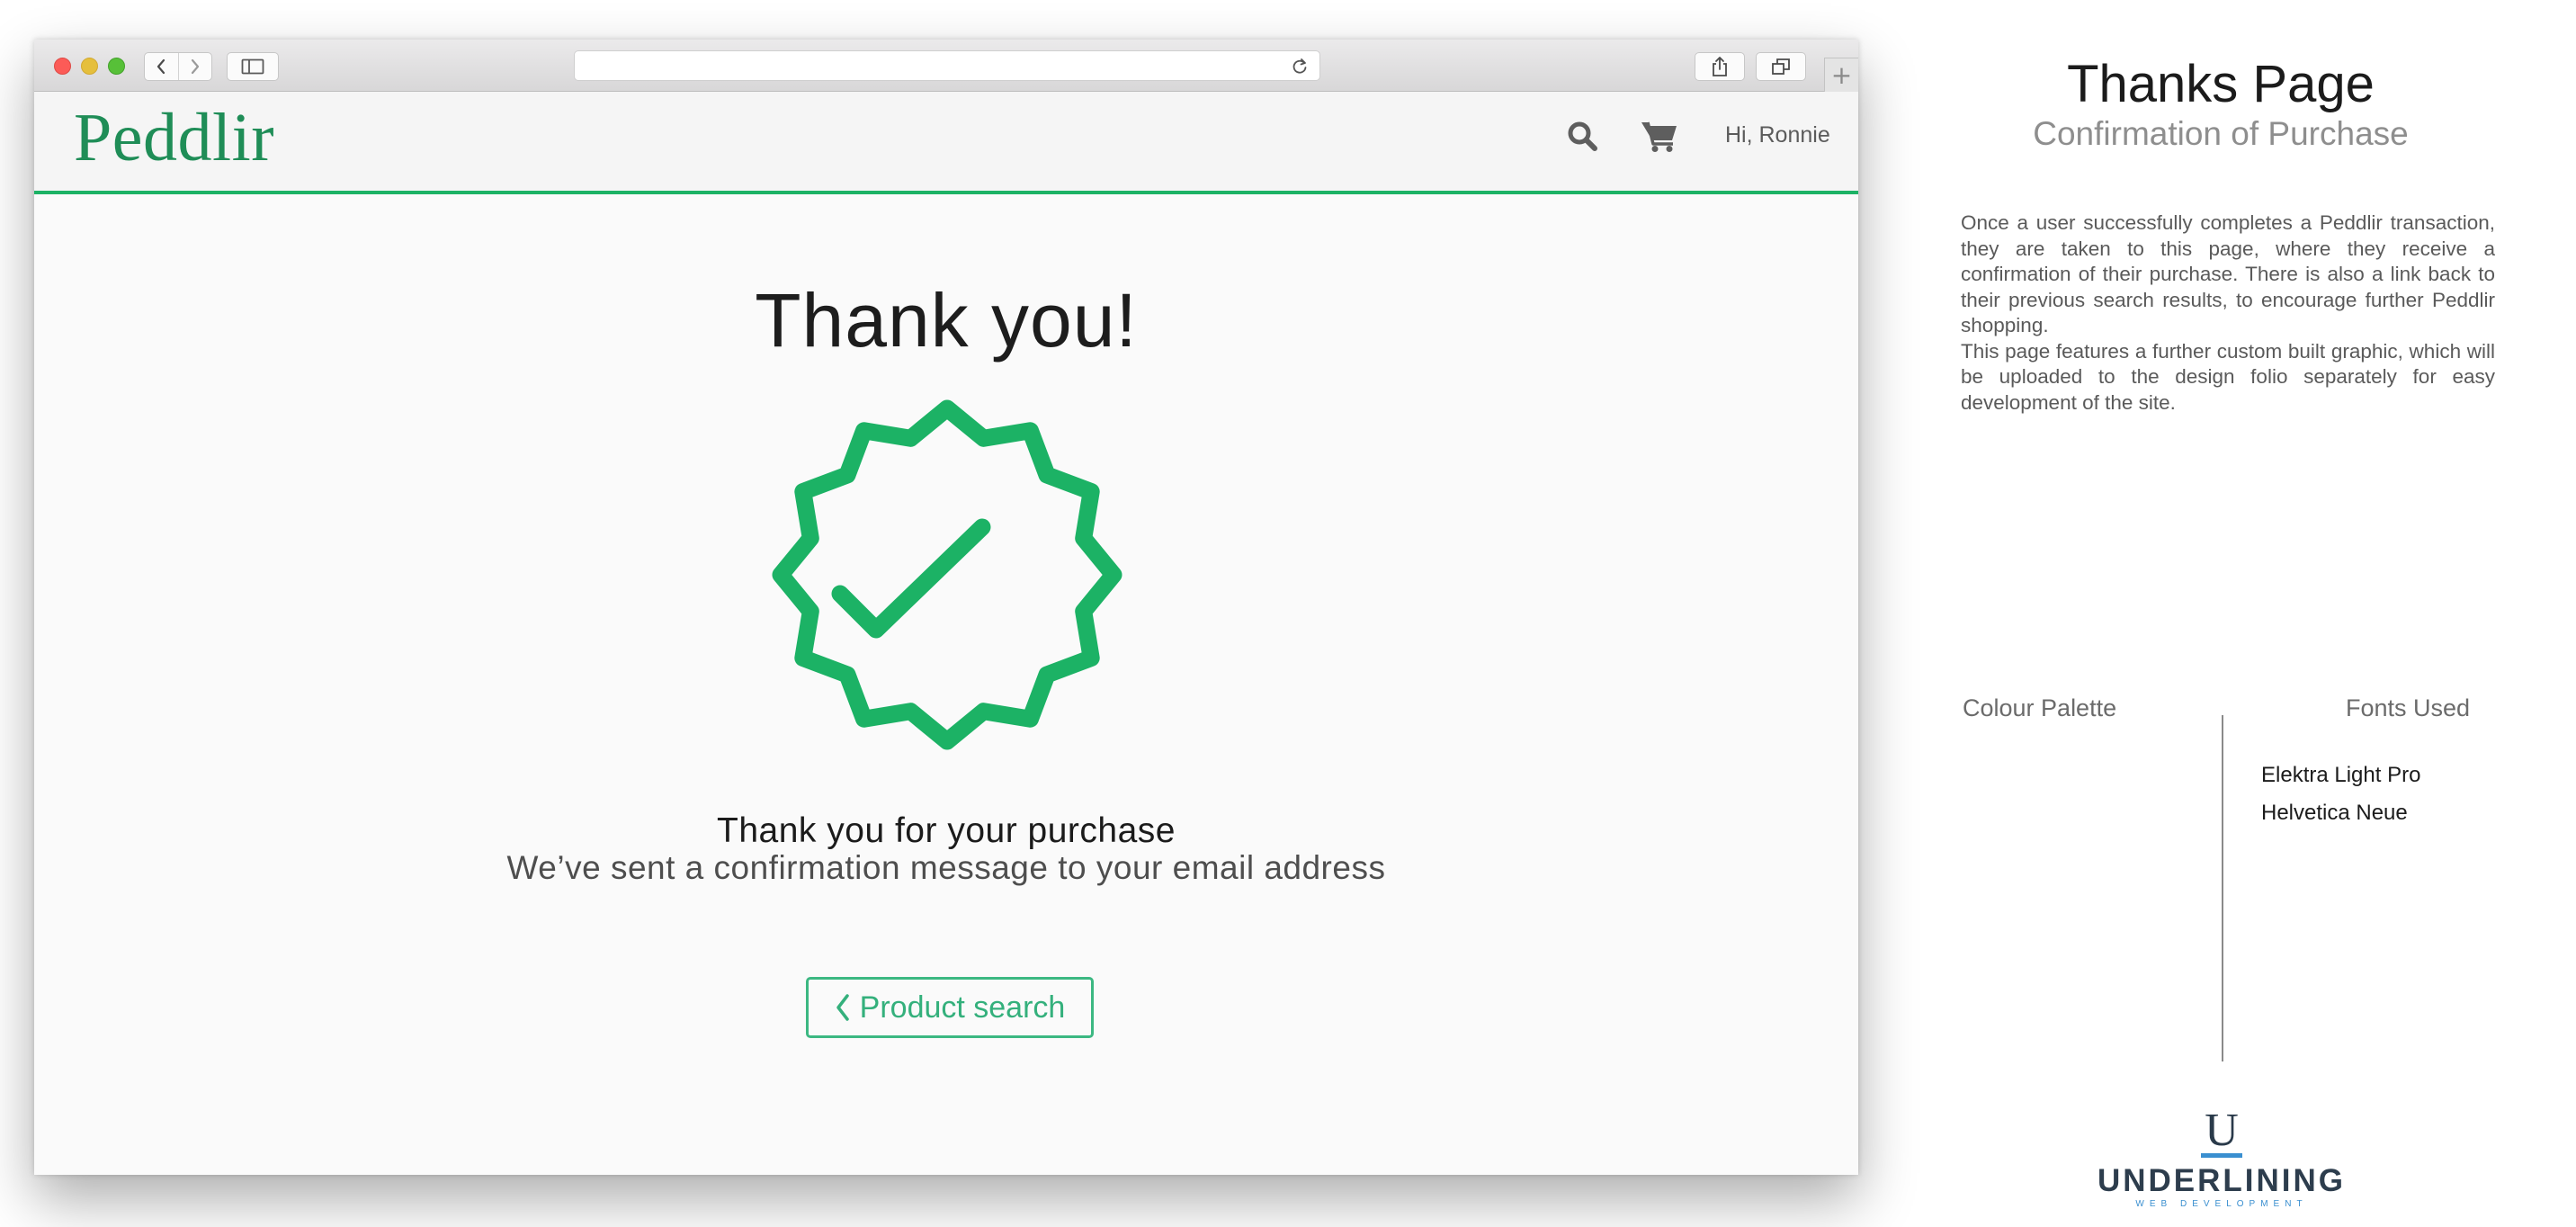  I want to click on panel-divider, so click(2222, 888).